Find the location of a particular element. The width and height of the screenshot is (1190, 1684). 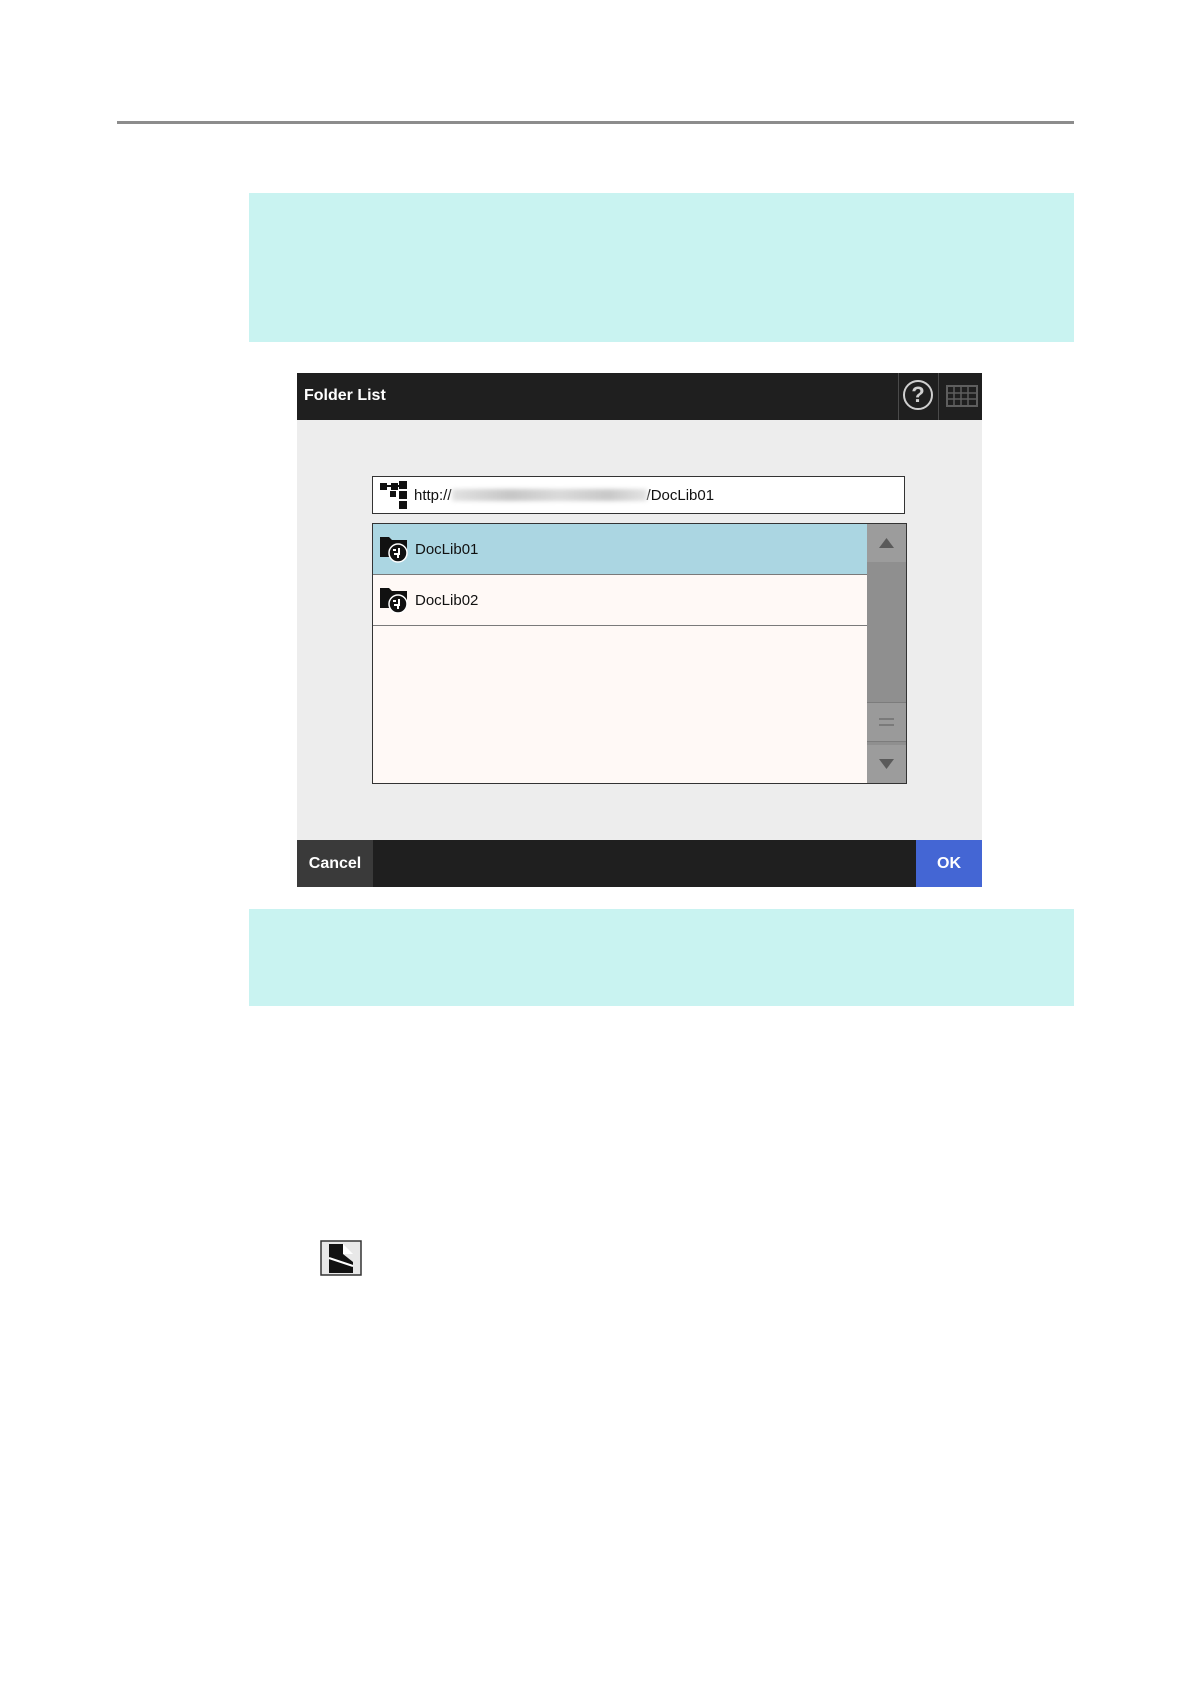

folder-name: DocLib02 is located at coordinates (447, 600).